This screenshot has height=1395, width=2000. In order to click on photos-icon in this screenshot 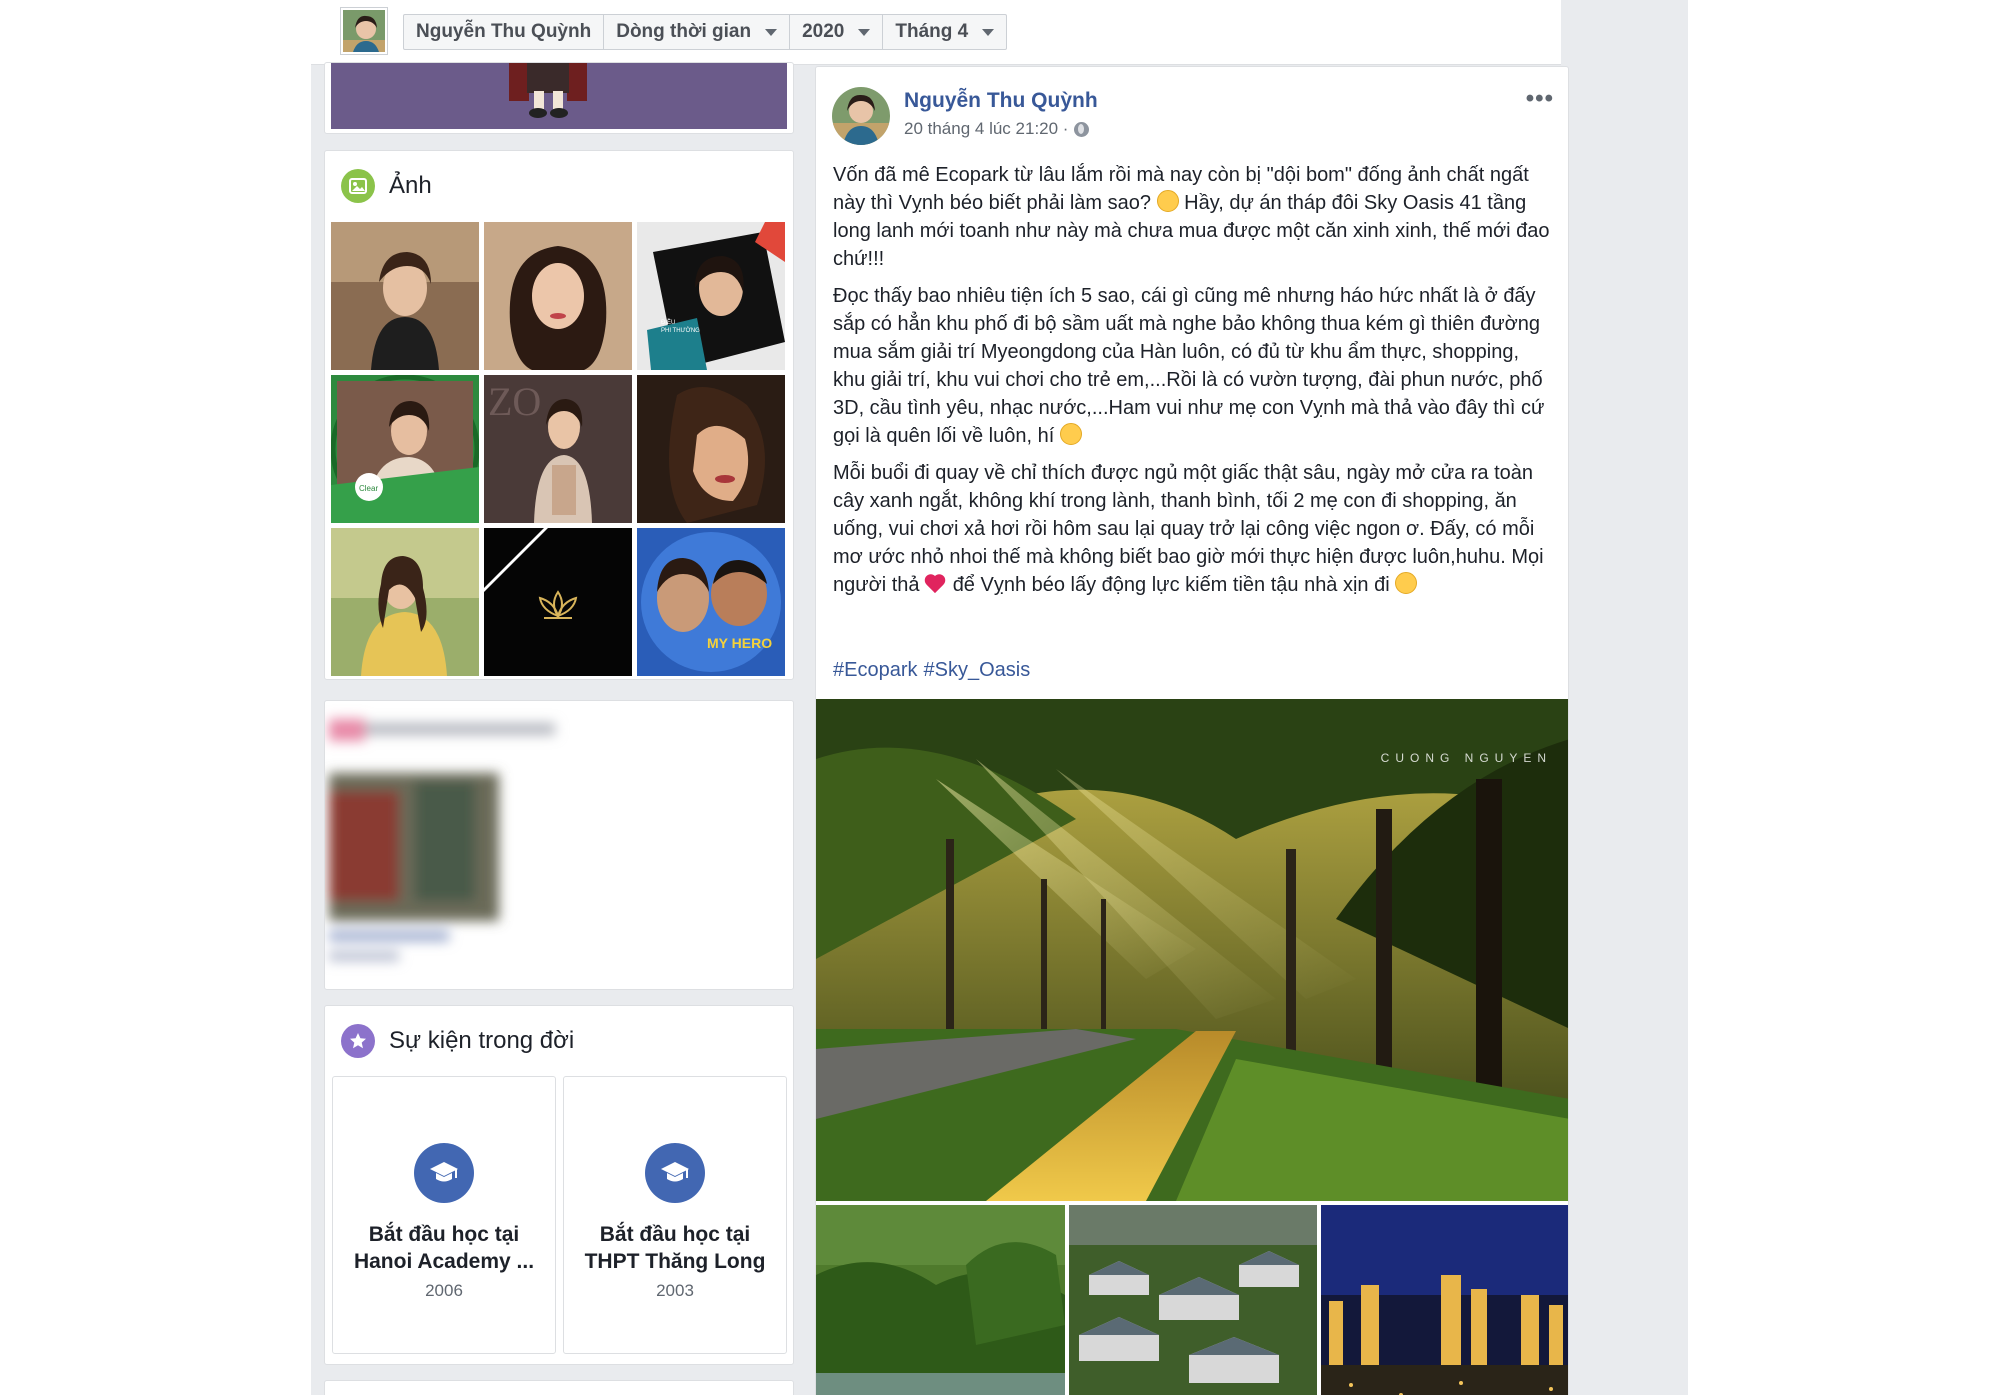, I will do `click(358, 186)`.